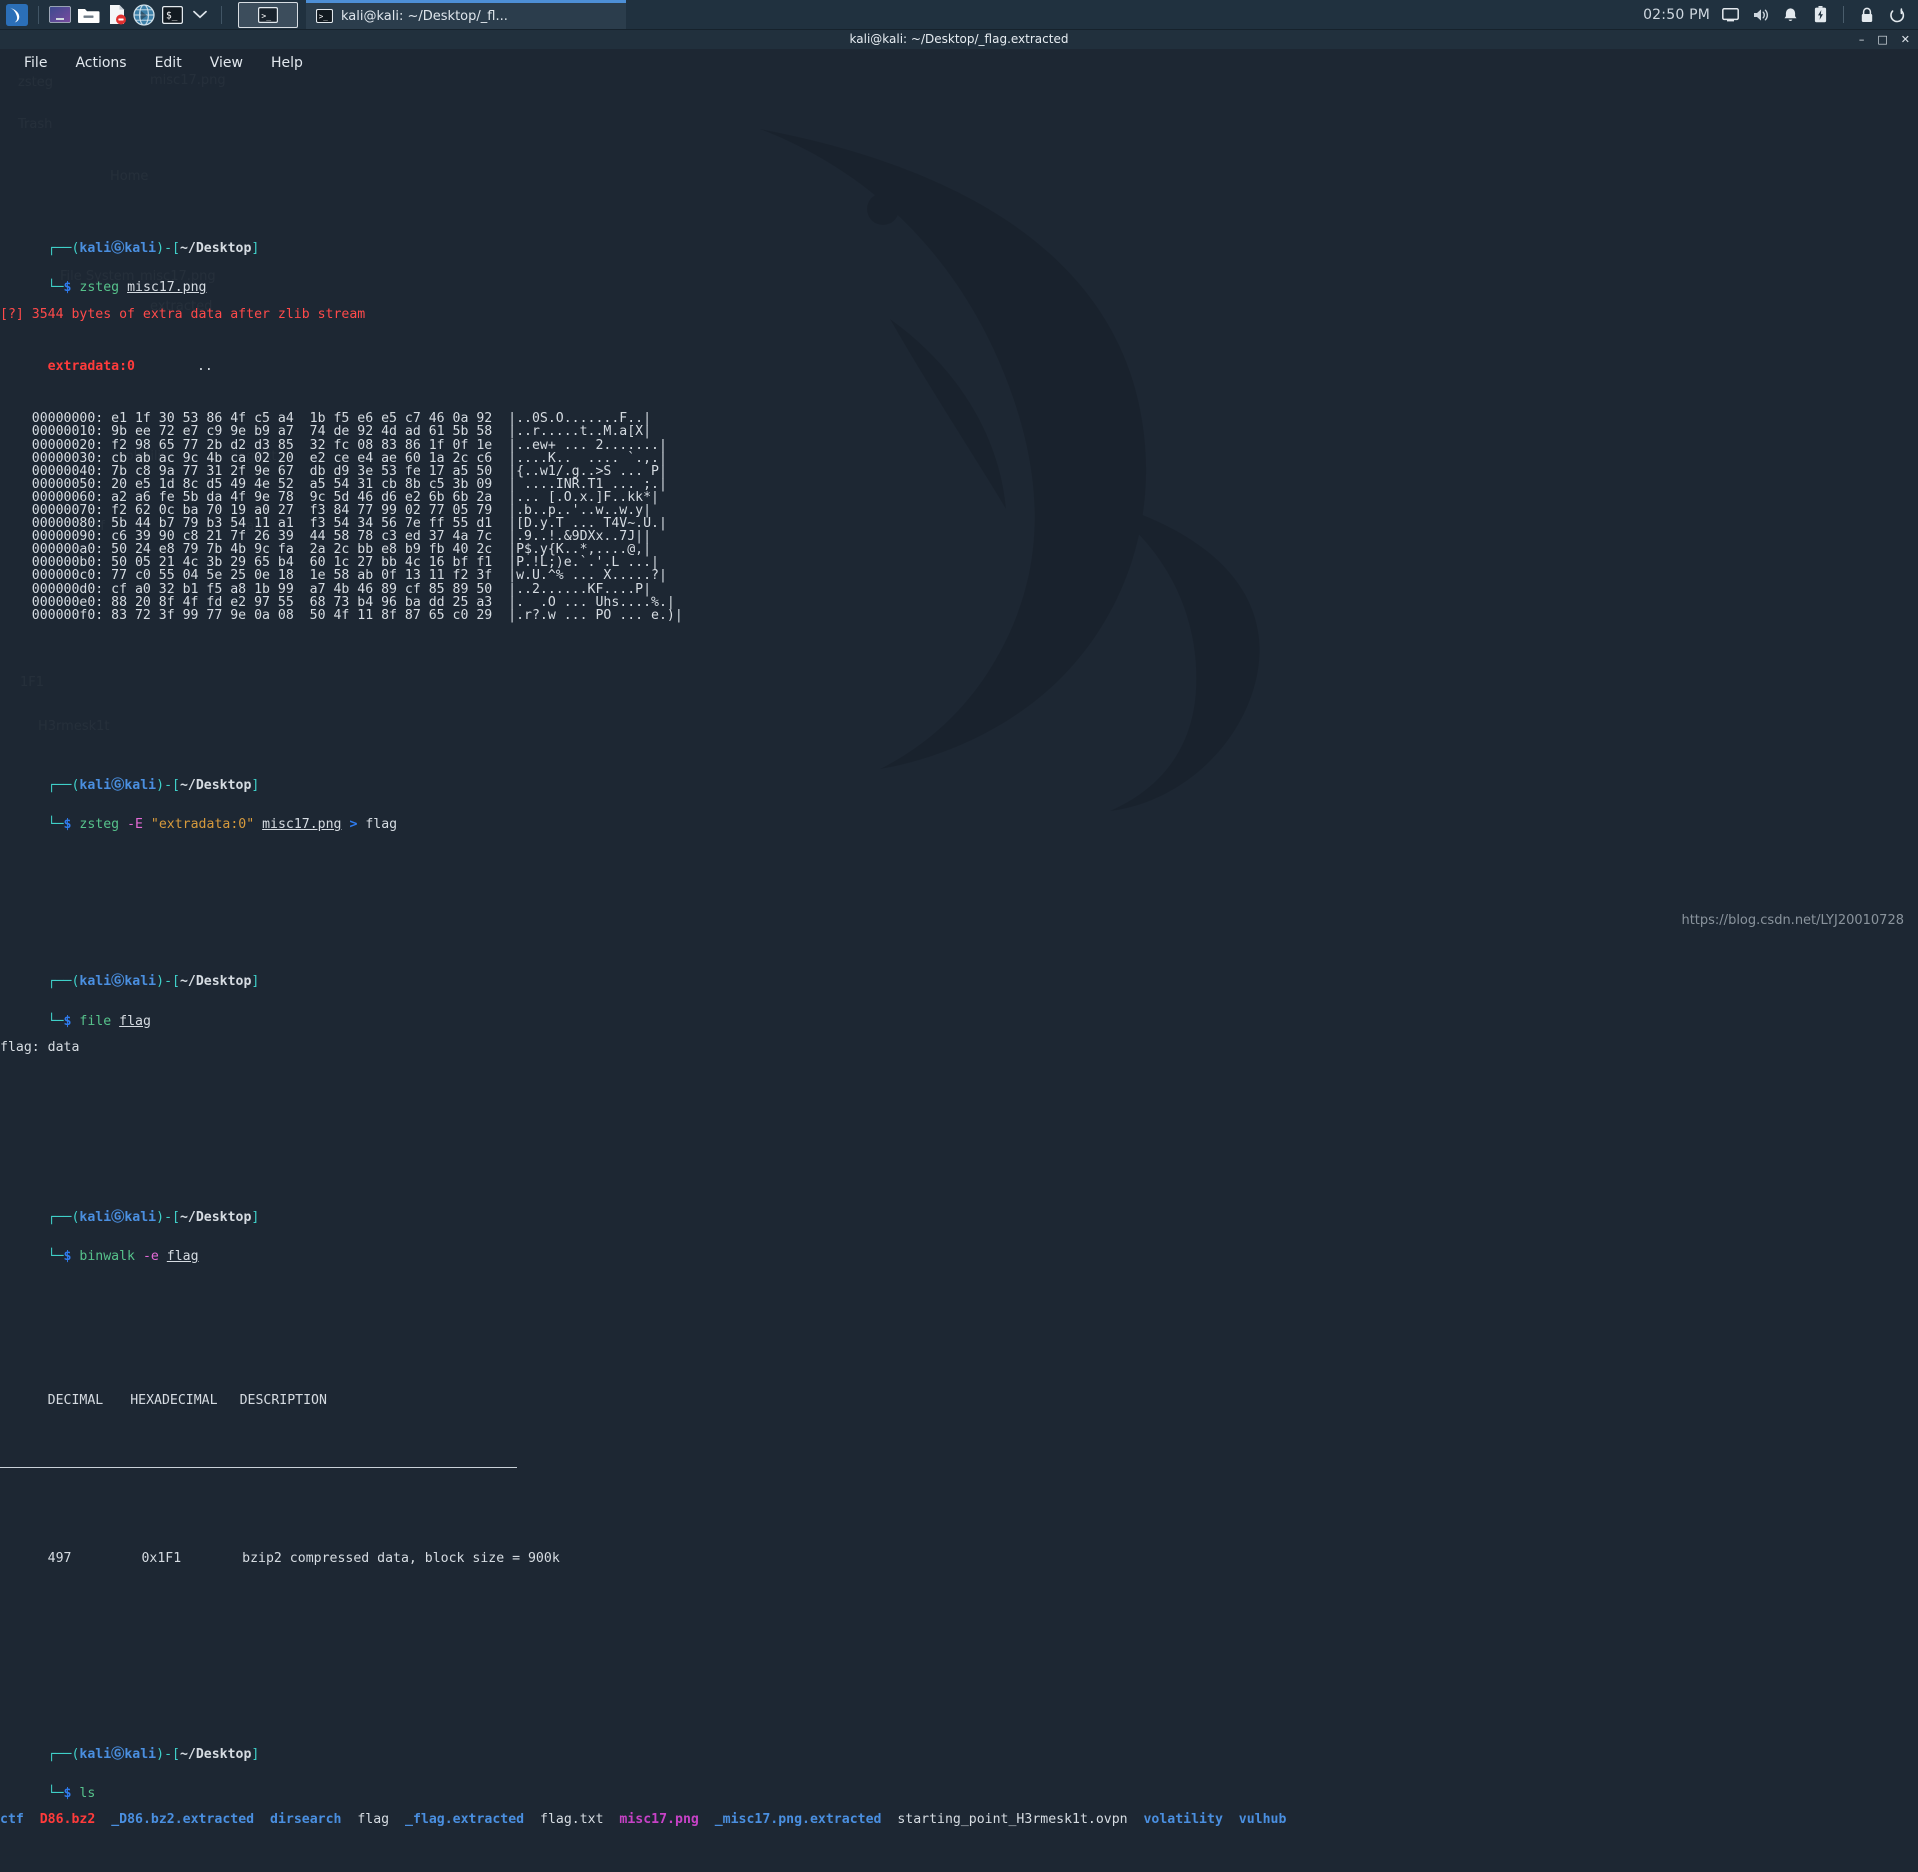 This screenshot has width=1918, height=1872. What do you see at coordinates (373, 1820) in the screenshot?
I see `ls-entry: flag` at bounding box center [373, 1820].